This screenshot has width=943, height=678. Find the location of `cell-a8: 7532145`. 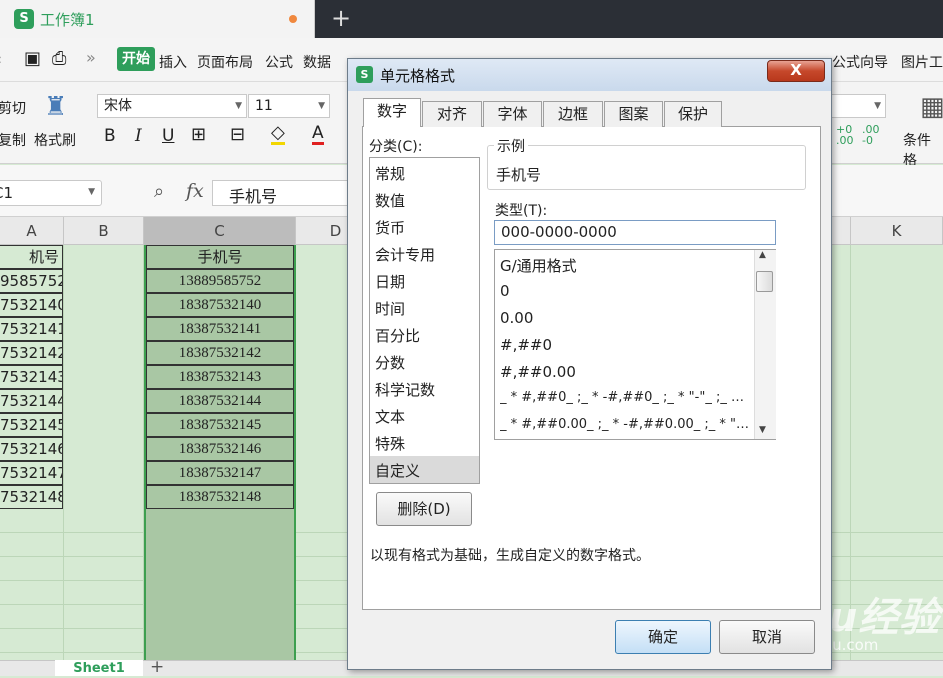

cell-a8: 7532145 is located at coordinates (31, 425).